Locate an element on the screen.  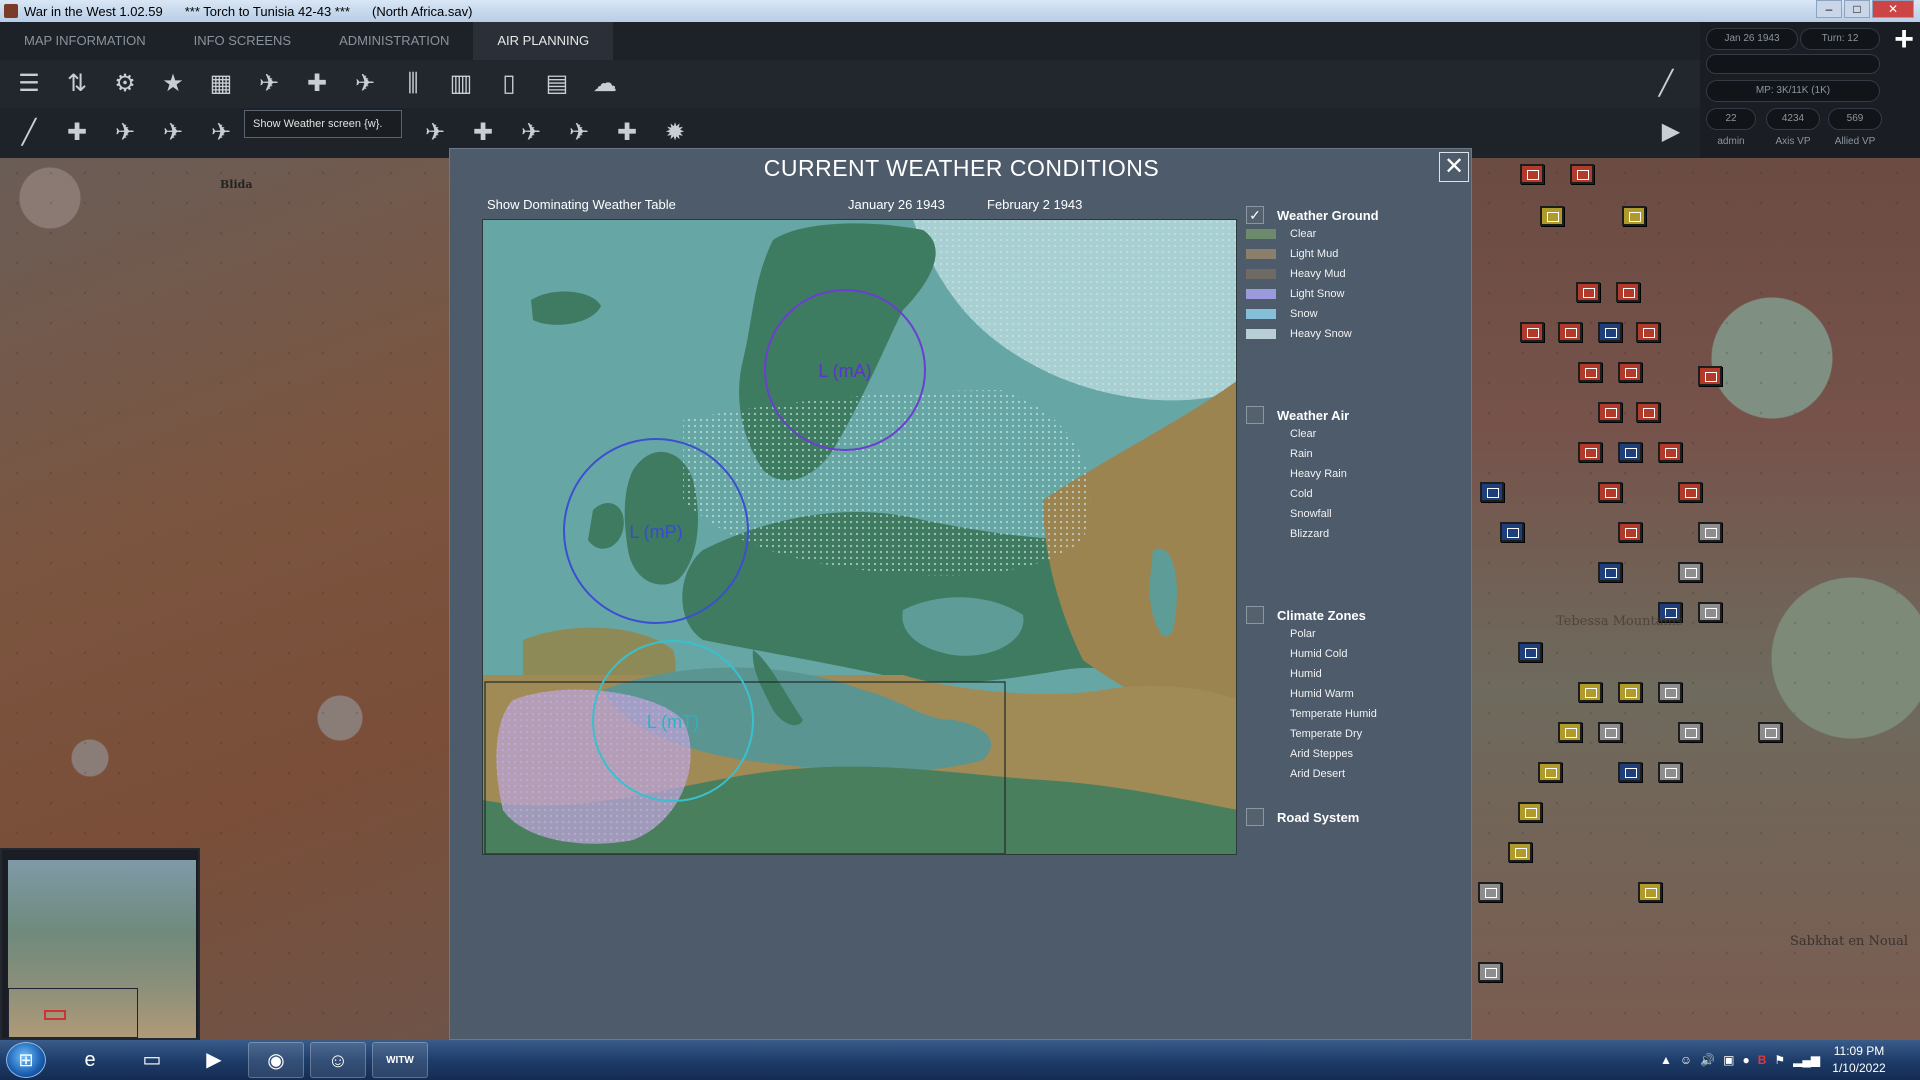
media-player-icon: ▶ is located at coordinates (214, 1060).